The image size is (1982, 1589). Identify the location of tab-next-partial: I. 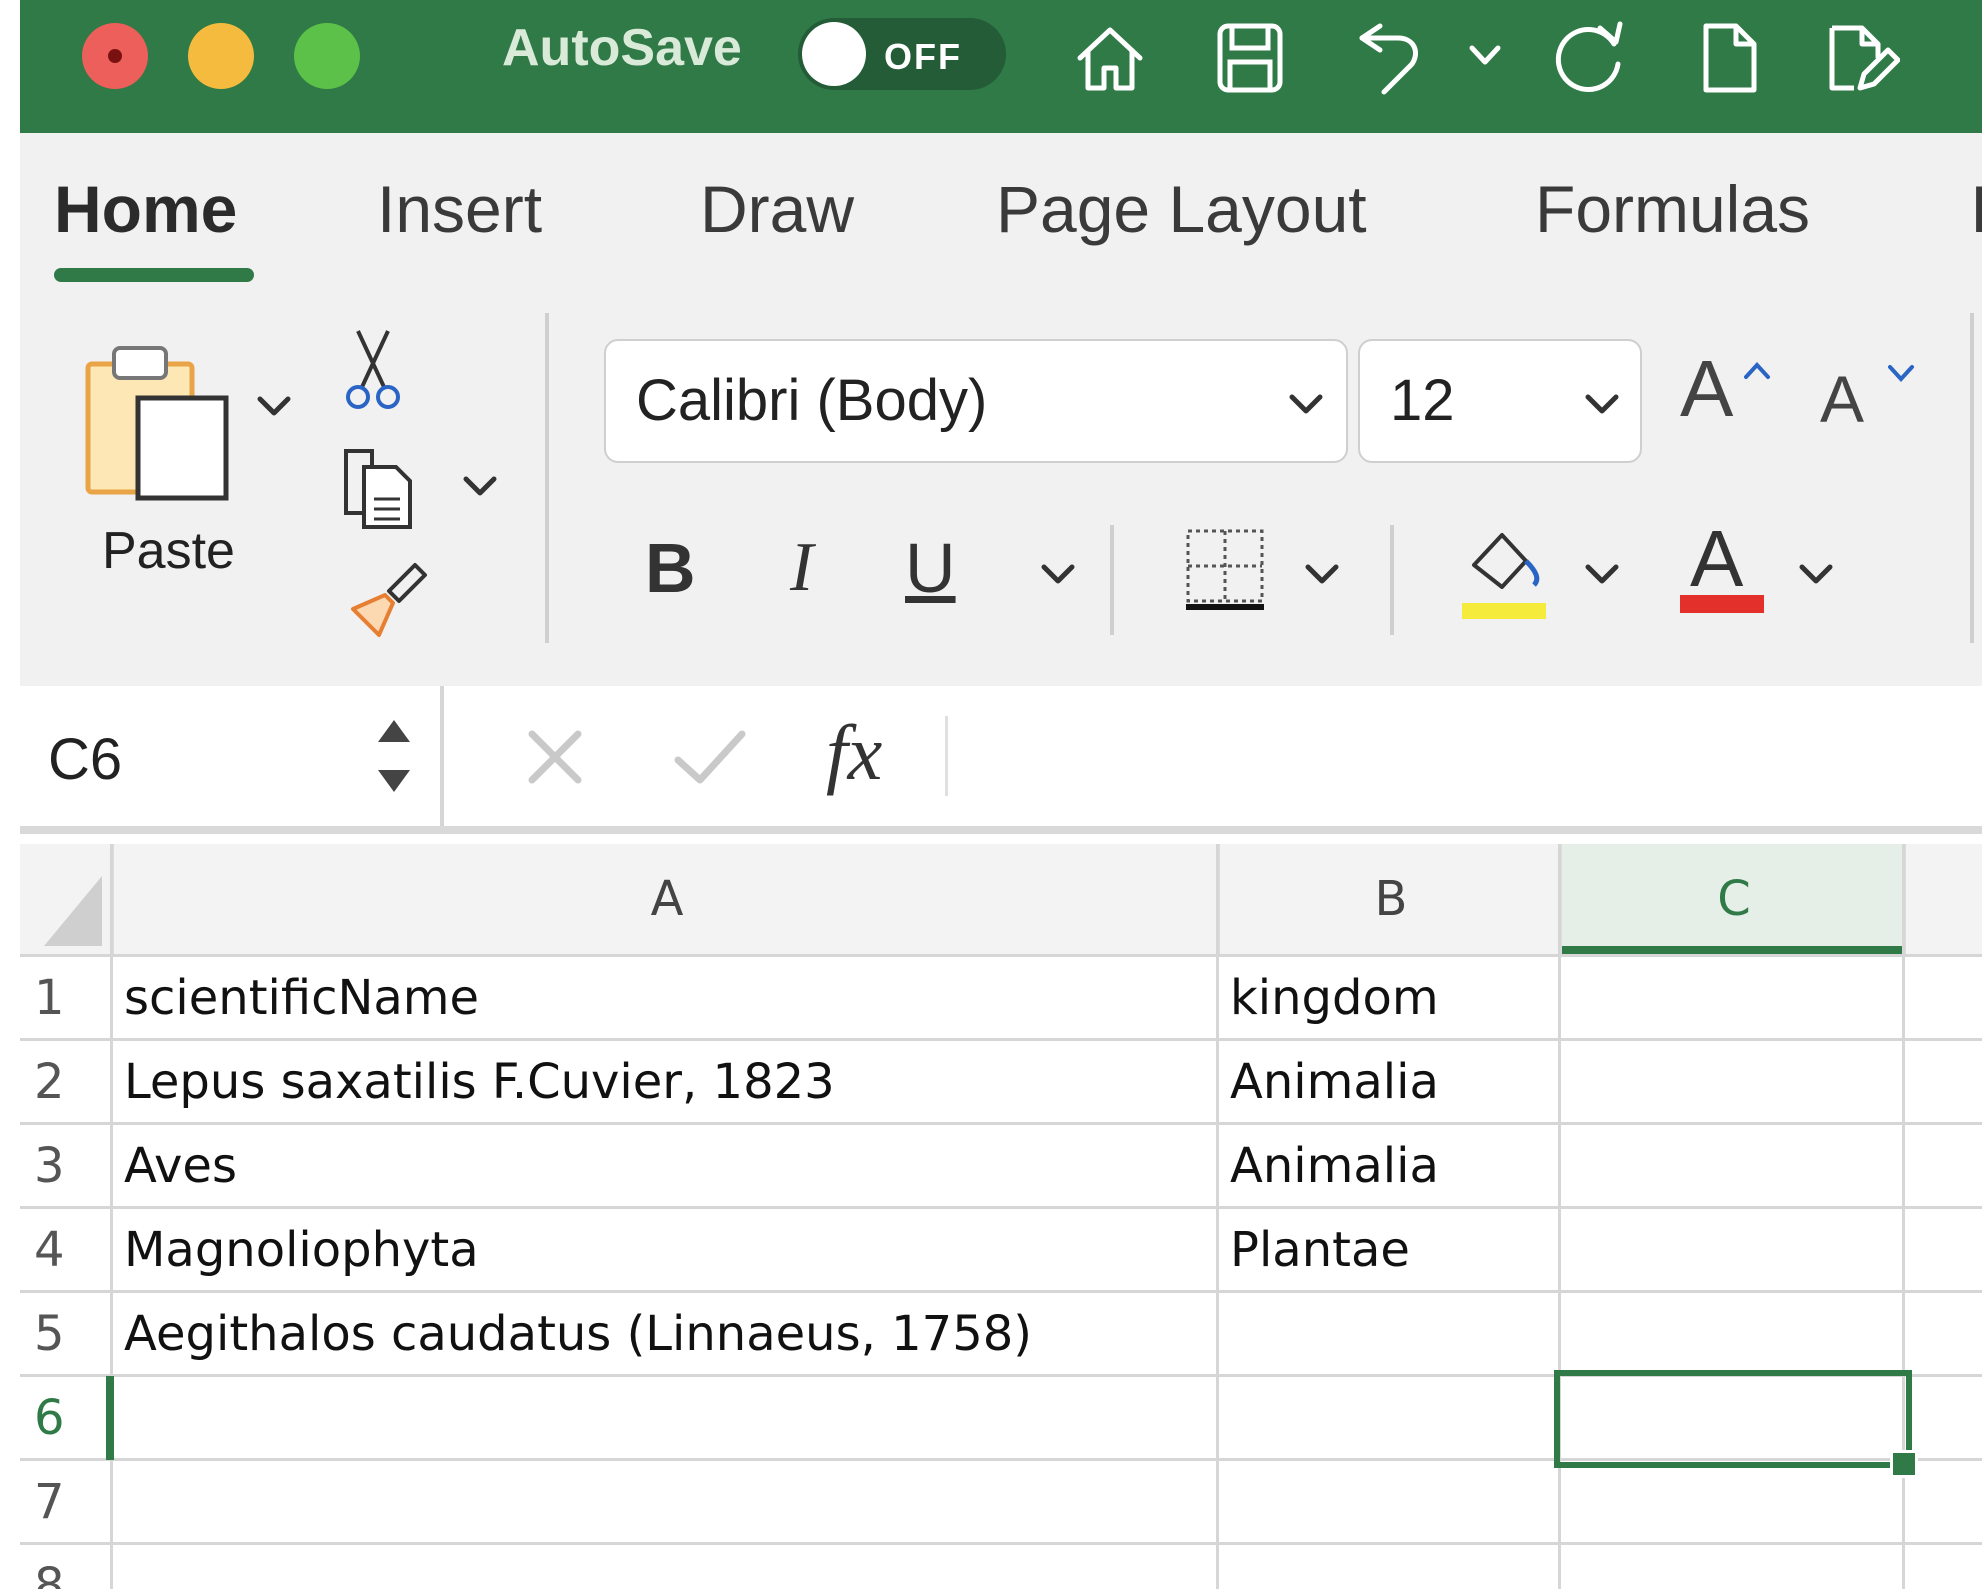
(1976, 209).